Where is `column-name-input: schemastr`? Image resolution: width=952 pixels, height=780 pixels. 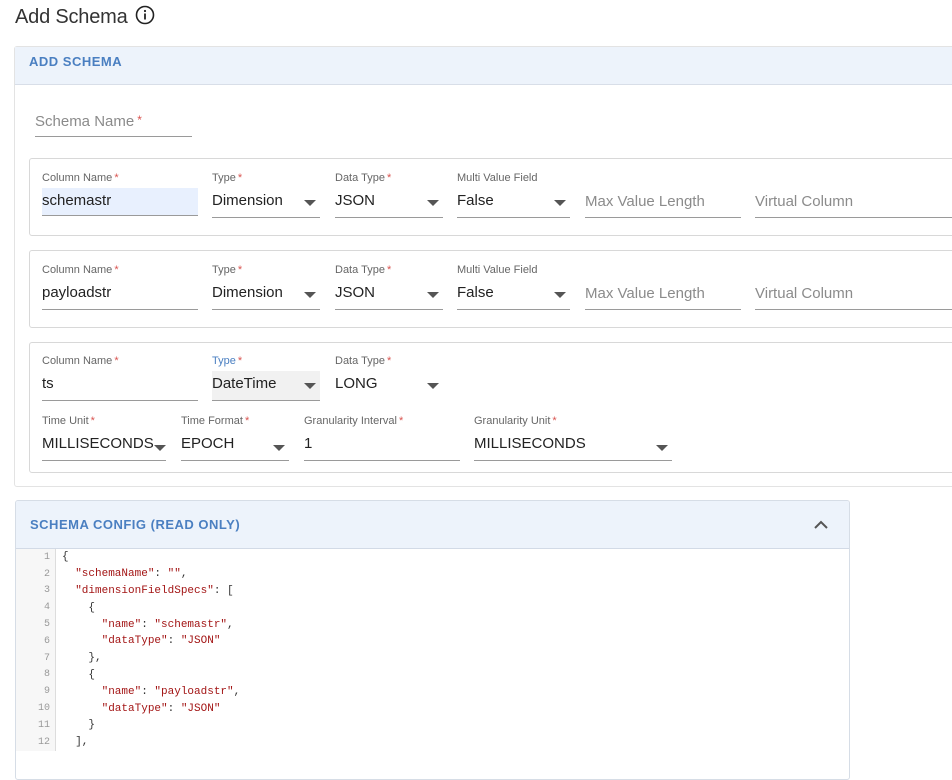 column-name-input: schemastr is located at coordinates (120, 202).